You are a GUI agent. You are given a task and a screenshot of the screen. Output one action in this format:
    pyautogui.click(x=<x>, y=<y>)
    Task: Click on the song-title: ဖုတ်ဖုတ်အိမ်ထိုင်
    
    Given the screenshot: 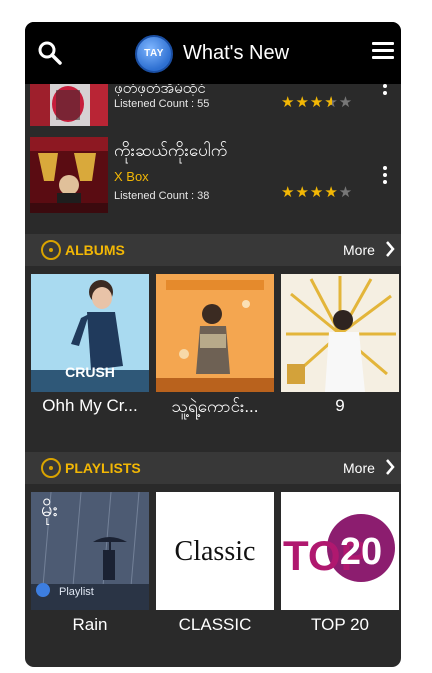 What is the action you would take?
    pyautogui.click(x=160, y=90)
    